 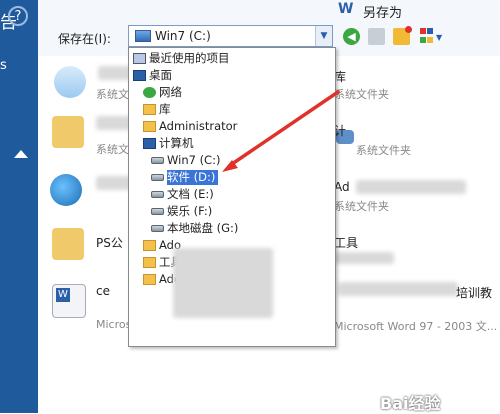 I want to click on location-value: Win7 (C:), so click(x=183, y=36).